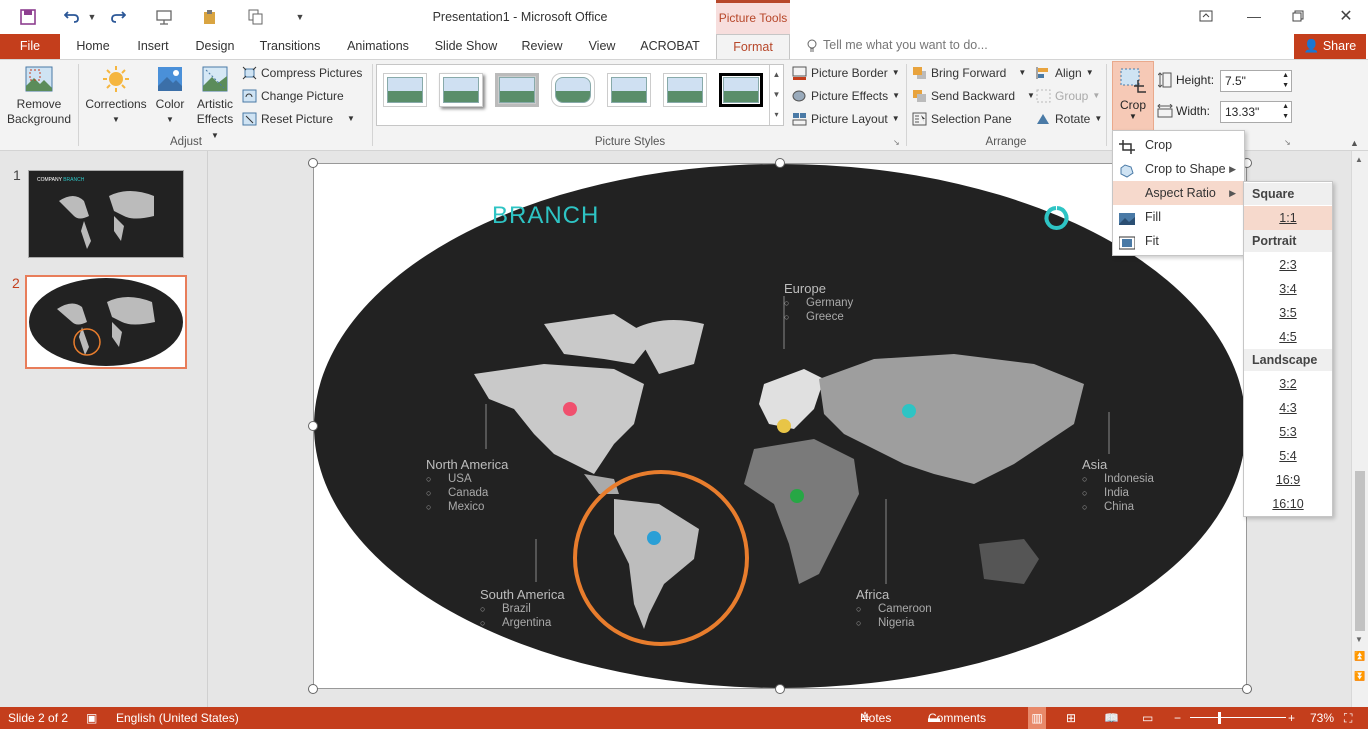 Image resolution: width=1368 pixels, height=729 pixels. Describe the element at coordinates (973, 96) in the screenshot. I see `send-backward-button: Send Backward ▼` at that location.